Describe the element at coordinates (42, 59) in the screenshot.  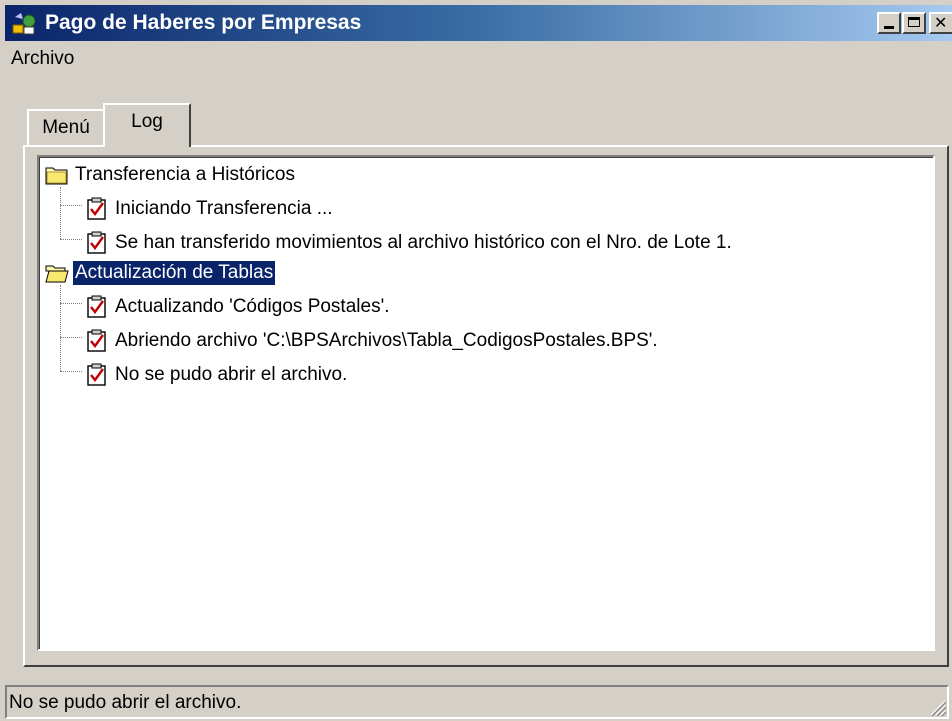
I see `menu-archivo: Archivo` at that location.